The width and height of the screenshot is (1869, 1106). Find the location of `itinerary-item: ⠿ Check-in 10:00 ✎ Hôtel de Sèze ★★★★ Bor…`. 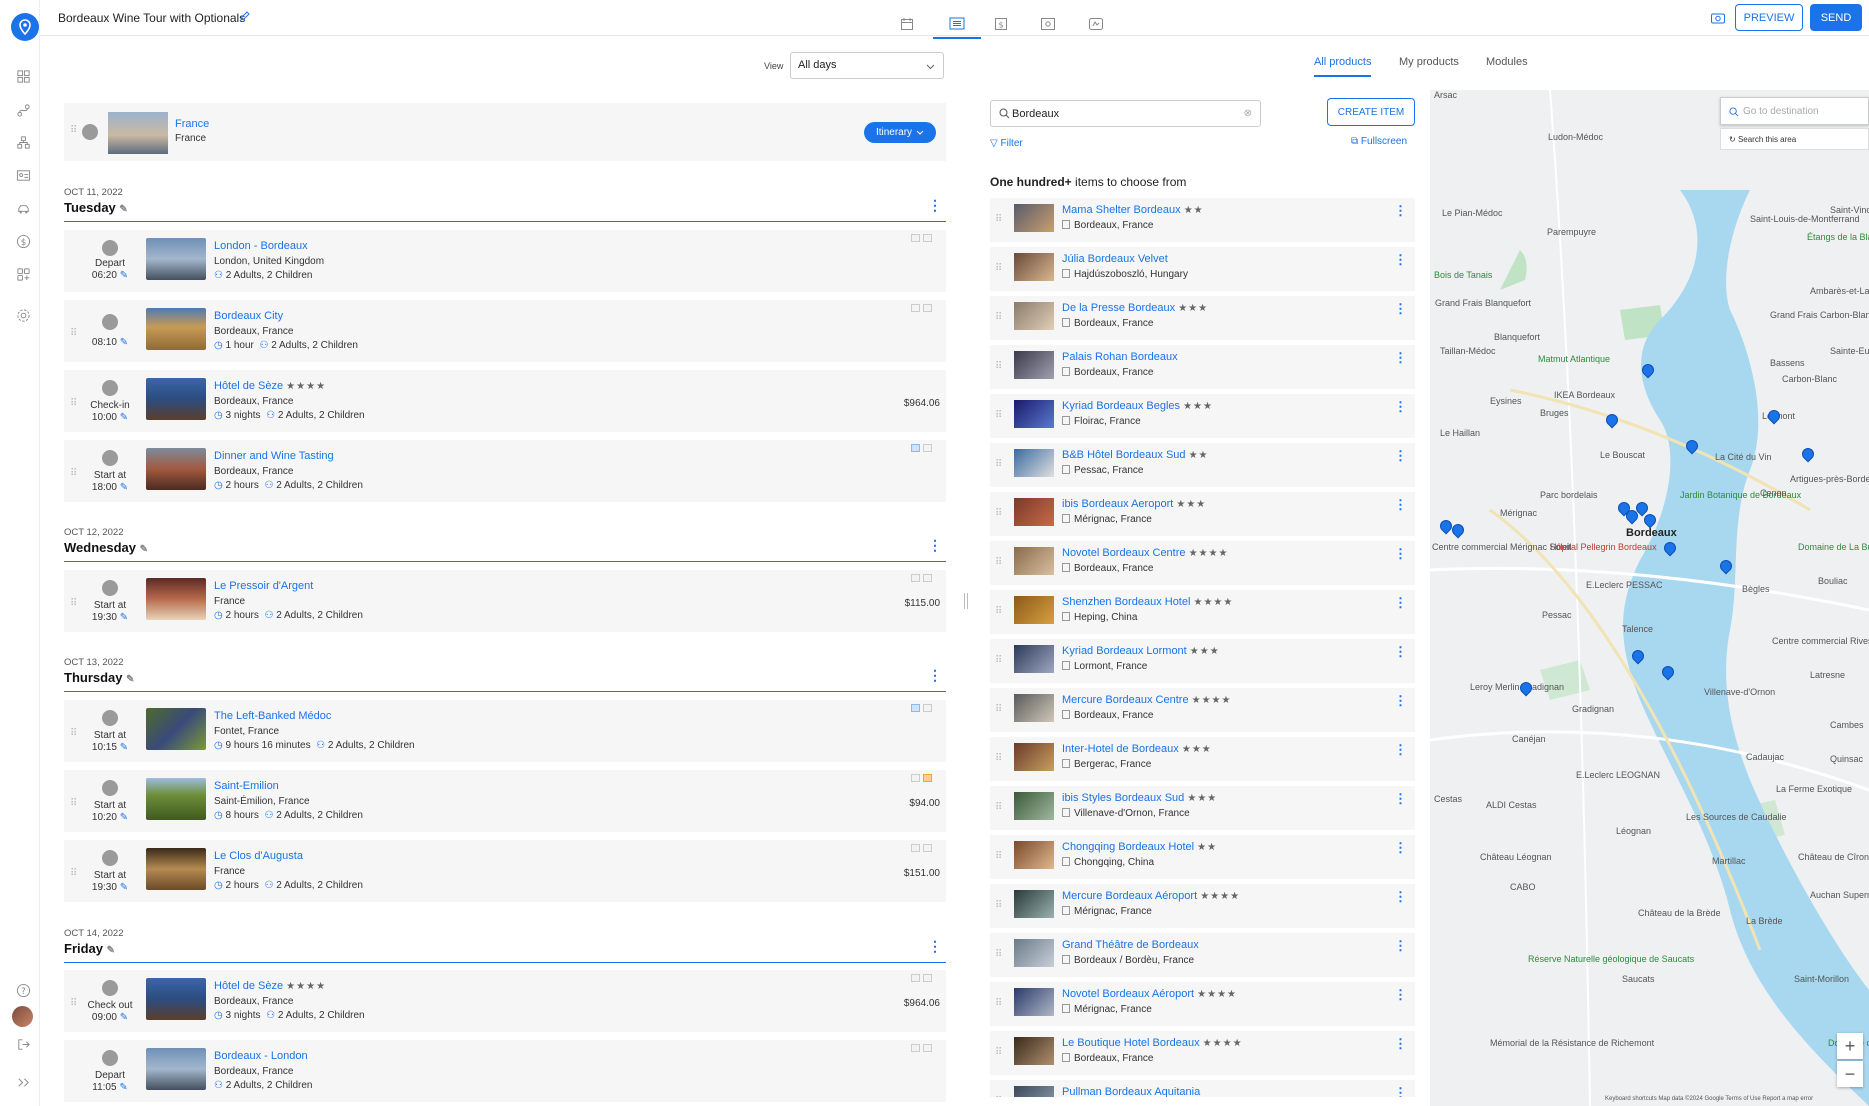

itinerary-item: ⠿ Check-in 10:00 ✎ Hôtel de Sèze ★★★★ Bor… is located at coordinates (505, 401).